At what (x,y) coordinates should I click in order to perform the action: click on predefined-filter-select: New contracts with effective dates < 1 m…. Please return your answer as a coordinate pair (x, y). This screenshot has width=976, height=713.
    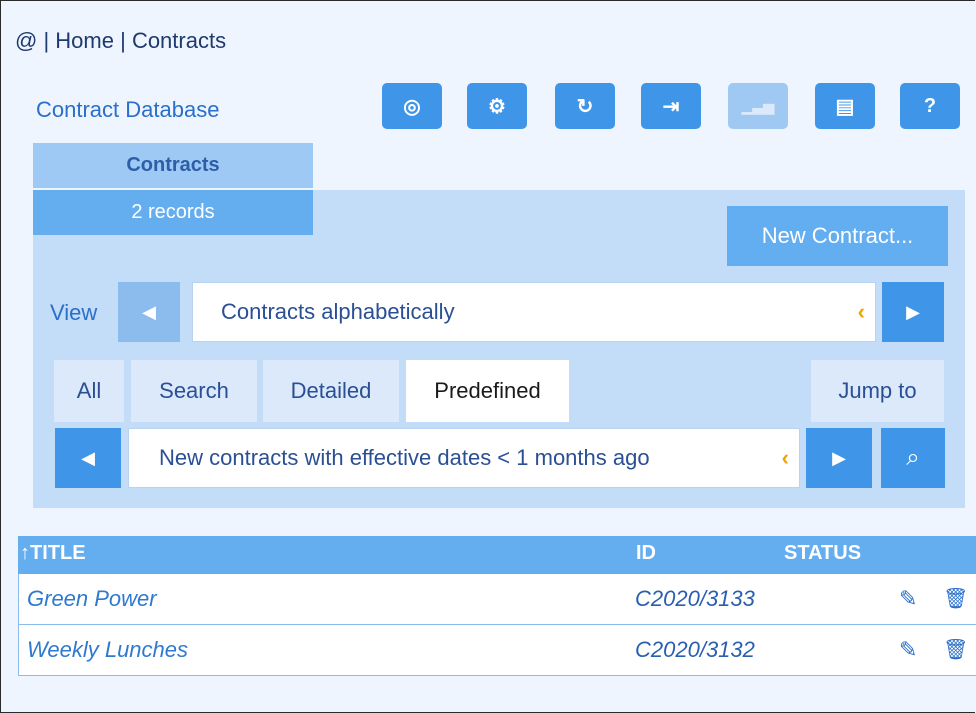
    Looking at the image, I should click on (464, 458).